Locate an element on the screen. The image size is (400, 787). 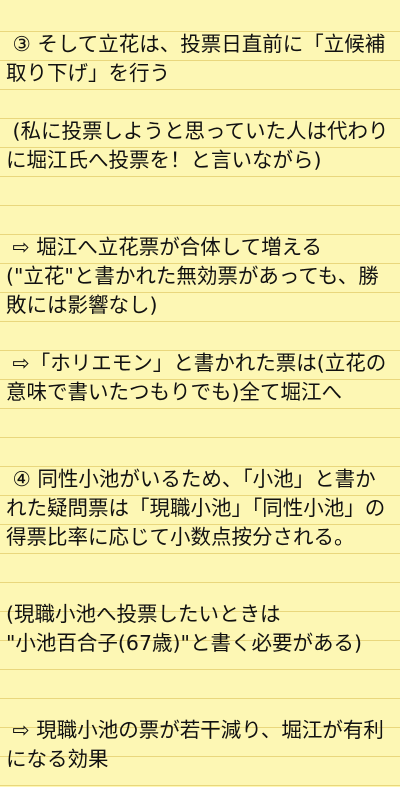
paragraph-step-3-aside: (私に投票しようと思っていた人は代わりに堀江氏へ投票を！と言いながら) is located at coordinates (197, 145).